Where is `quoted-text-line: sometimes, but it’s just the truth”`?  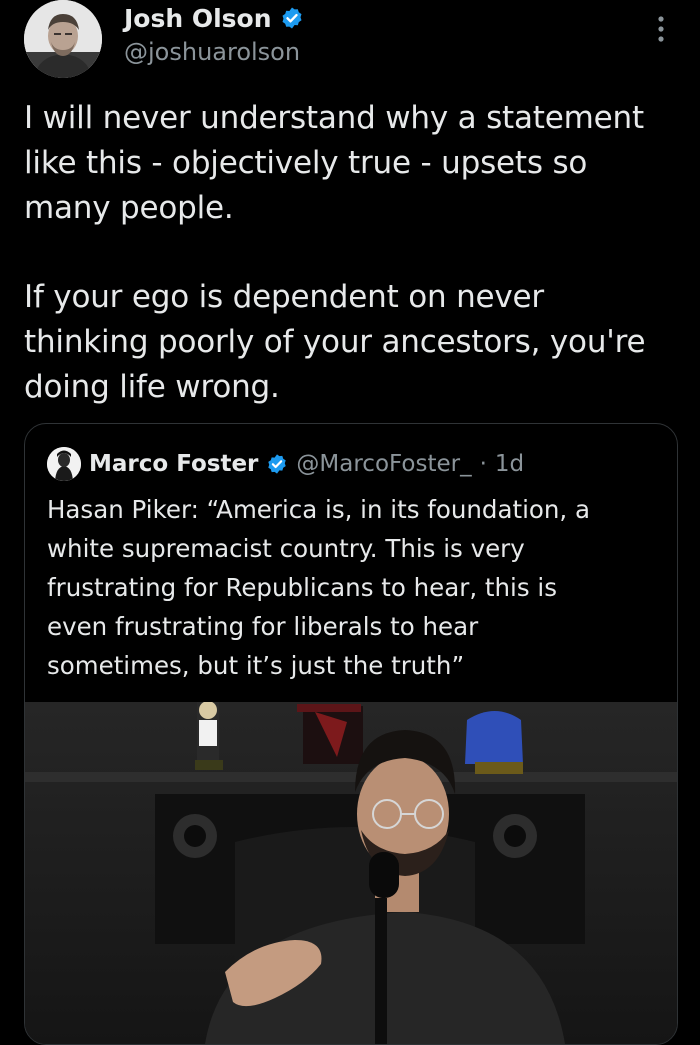 quoted-text-line: sometimes, but it’s just the truth” is located at coordinates (256, 665).